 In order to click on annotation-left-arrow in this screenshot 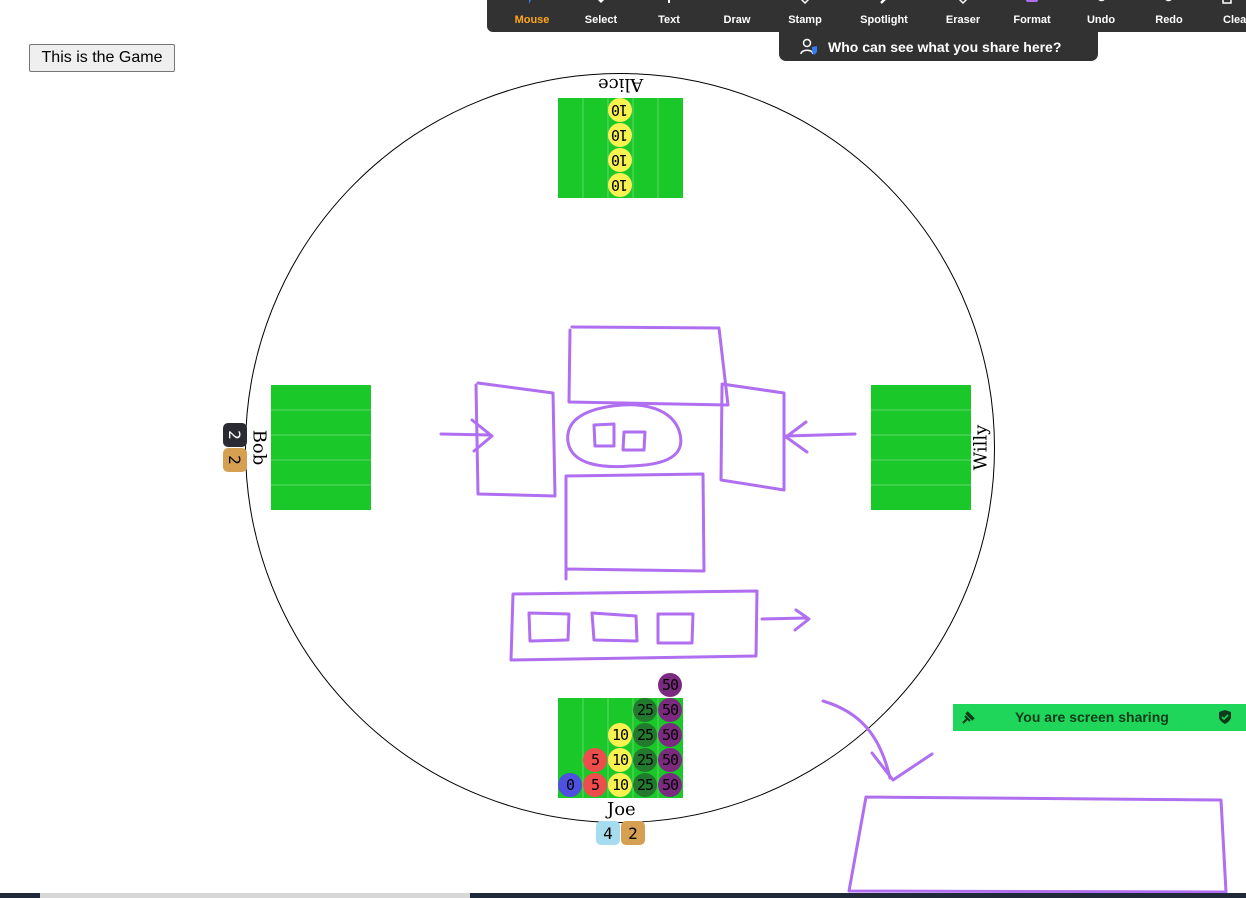, I will do `click(466, 435)`.